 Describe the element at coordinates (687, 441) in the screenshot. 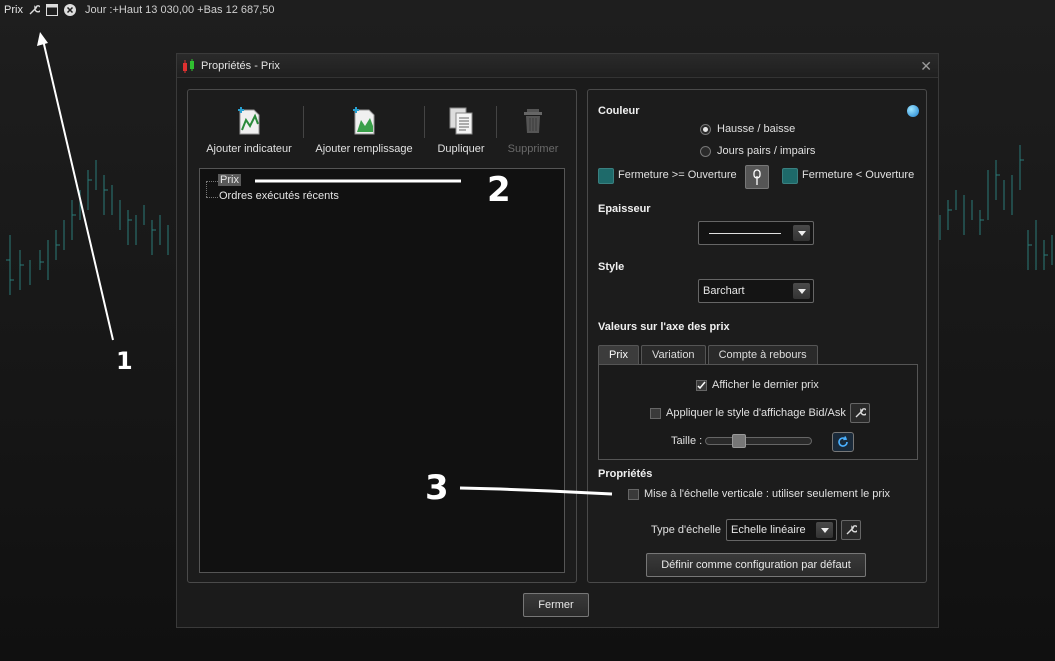

I see `size-label: Taille :` at that location.